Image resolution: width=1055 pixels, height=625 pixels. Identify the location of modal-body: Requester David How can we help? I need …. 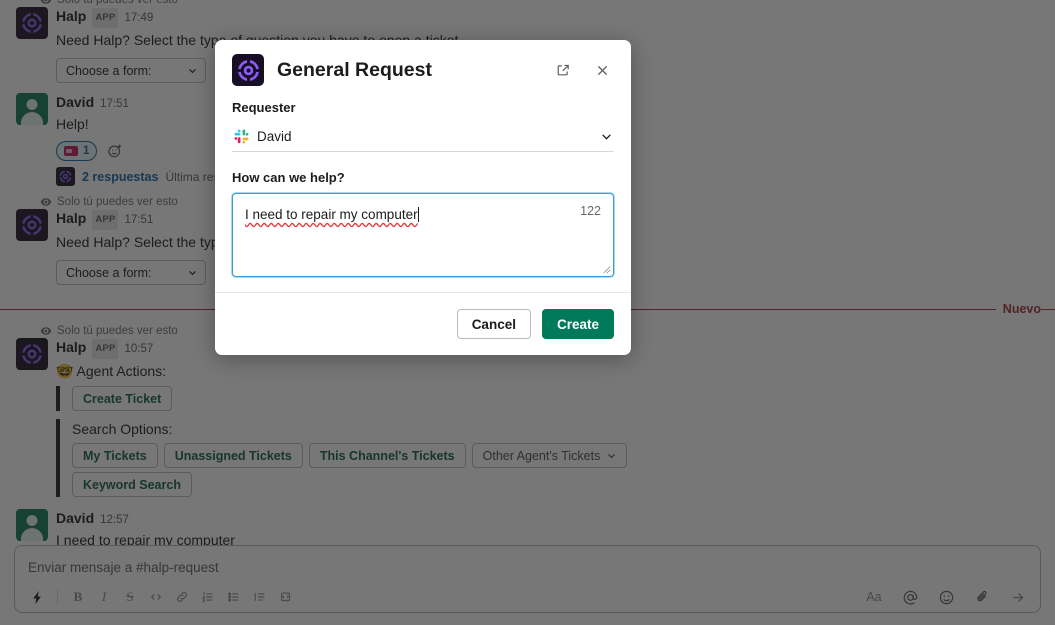
(423, 186).